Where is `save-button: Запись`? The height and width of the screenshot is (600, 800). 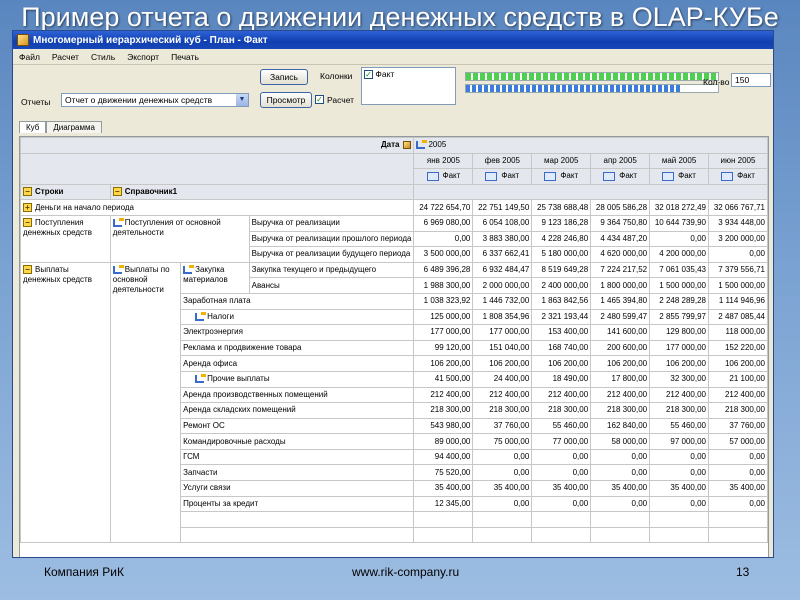 save-button: Запись is located at coordinates (284, 77).